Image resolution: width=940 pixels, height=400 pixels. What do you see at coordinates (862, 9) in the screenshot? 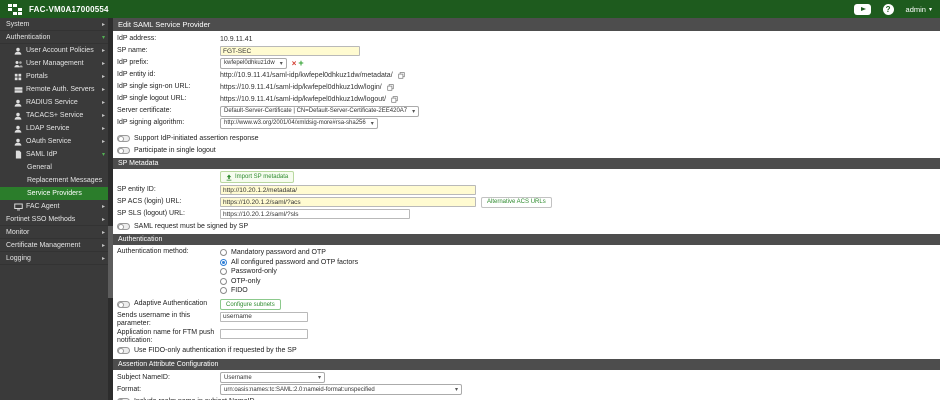
I see `video-tutorial-icon` at bounding box center [862, 9].